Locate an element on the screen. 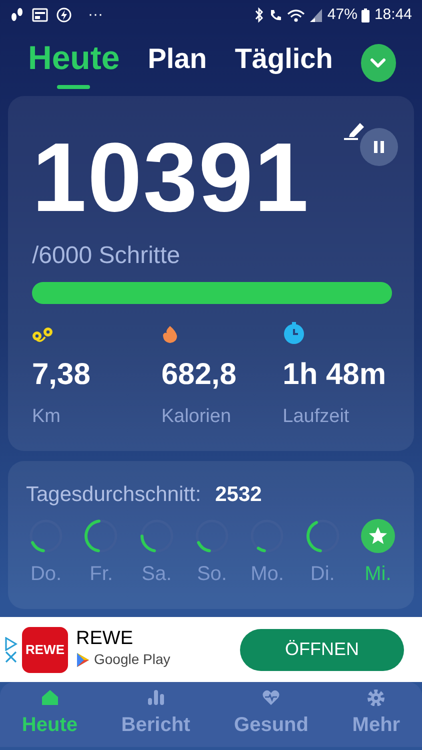  flame-icon is located at coordinates (170, 334).